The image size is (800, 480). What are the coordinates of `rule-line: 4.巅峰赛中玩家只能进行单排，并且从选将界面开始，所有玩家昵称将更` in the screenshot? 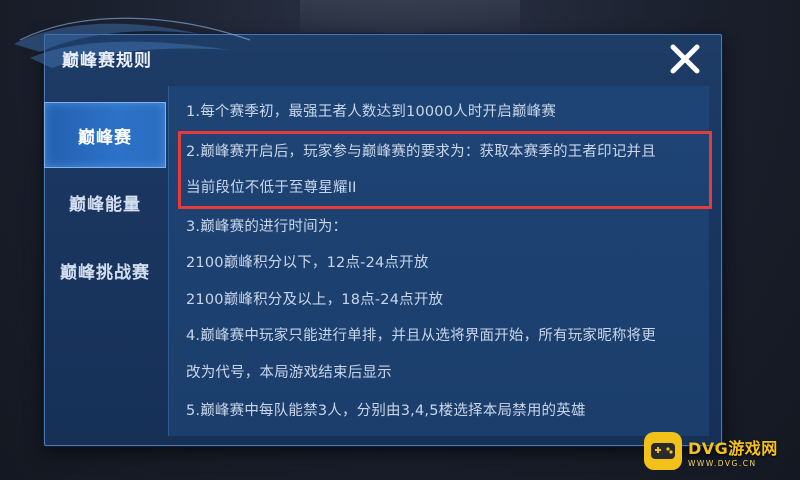 It's located at (421, 336).